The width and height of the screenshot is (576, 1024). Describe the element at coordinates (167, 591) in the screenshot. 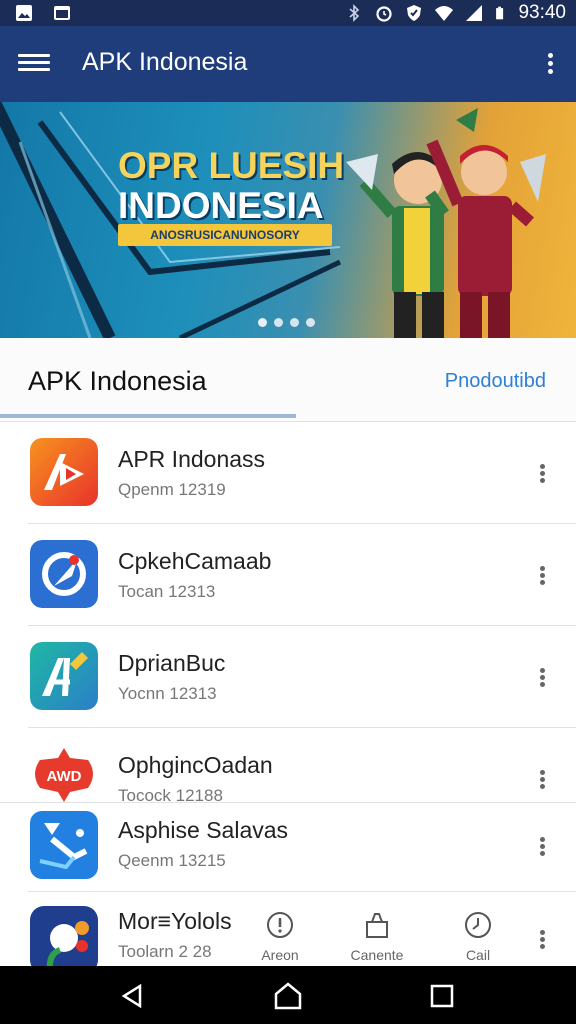

I see `app-subtitle: Tocan 12313` at that location.